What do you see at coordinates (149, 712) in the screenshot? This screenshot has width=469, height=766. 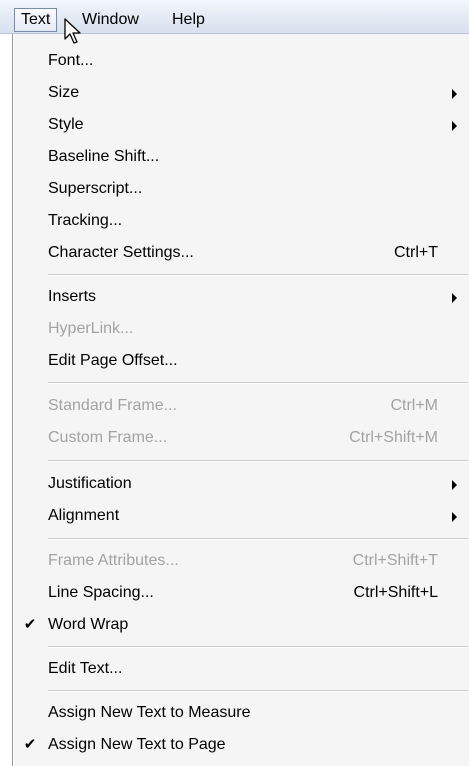 I see `menu-item-label: Assign New Text to Measure` at bounding box center [149, 712].